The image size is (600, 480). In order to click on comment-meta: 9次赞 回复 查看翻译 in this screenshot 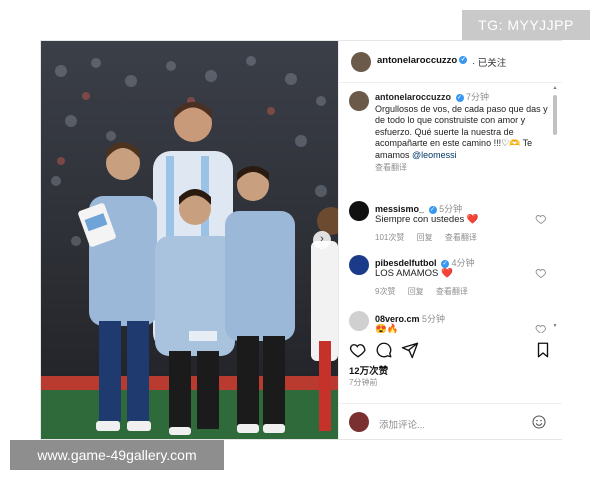, I will do `click(426, 291)`.